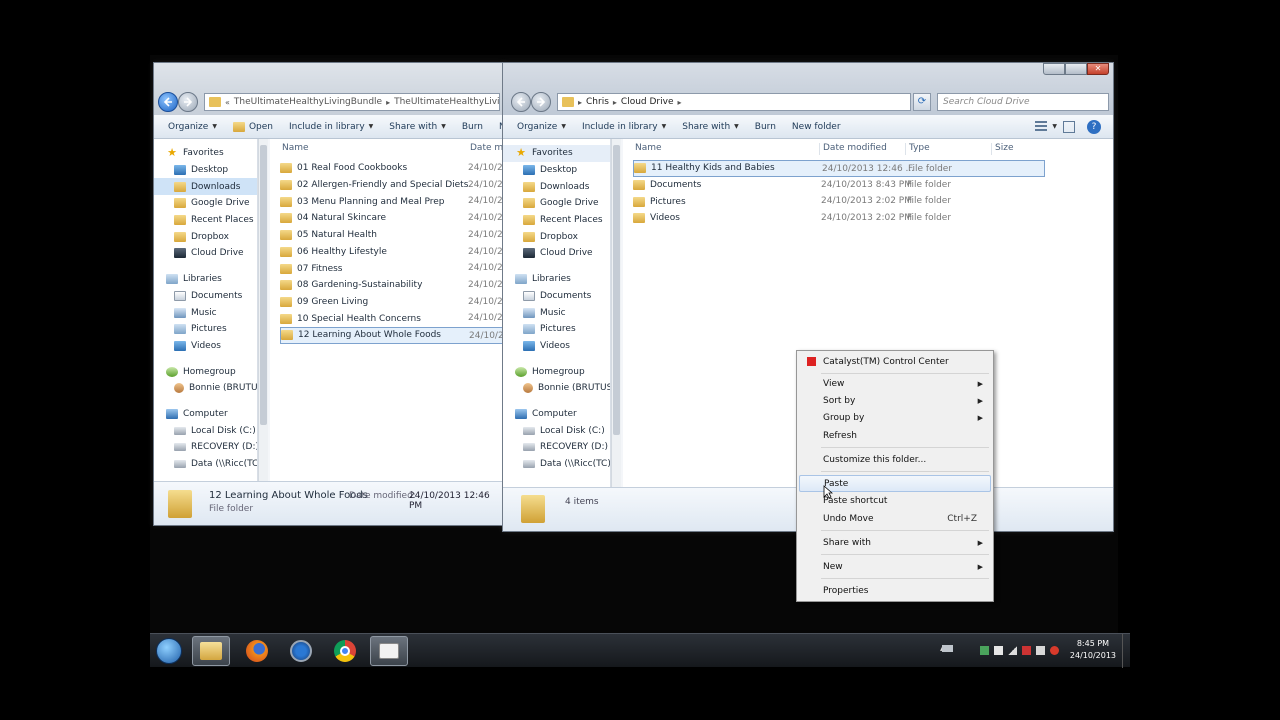 This screenshot has width=1280, height=720. Describe the element at coordinates (392, 252) in the screenshot. I see `file-row: 06 Healthy Lifestyle 24/10/2` at that location.